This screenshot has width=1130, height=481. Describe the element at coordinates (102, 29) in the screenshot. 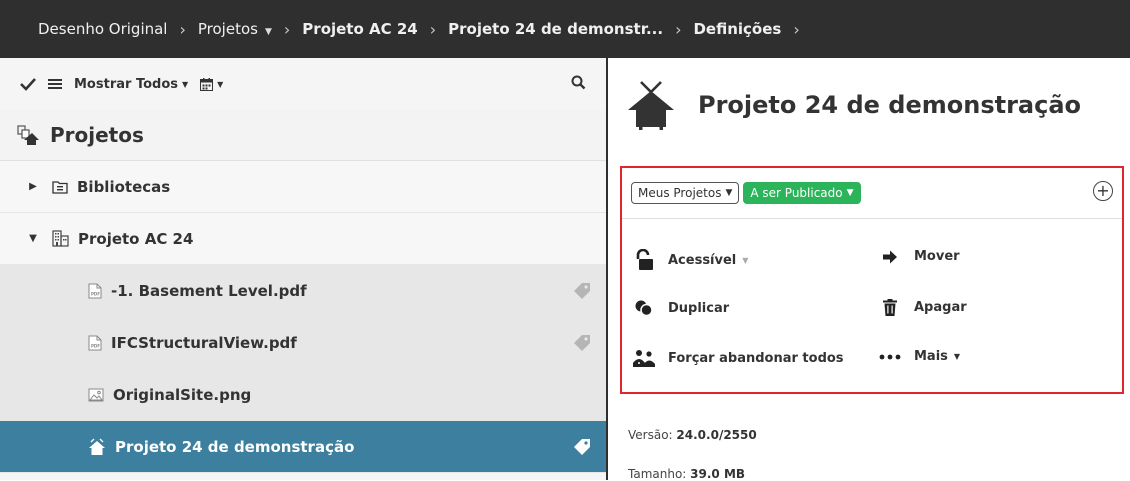

I see `breadcrumb-desenho-original: Desenho Original` at that location.